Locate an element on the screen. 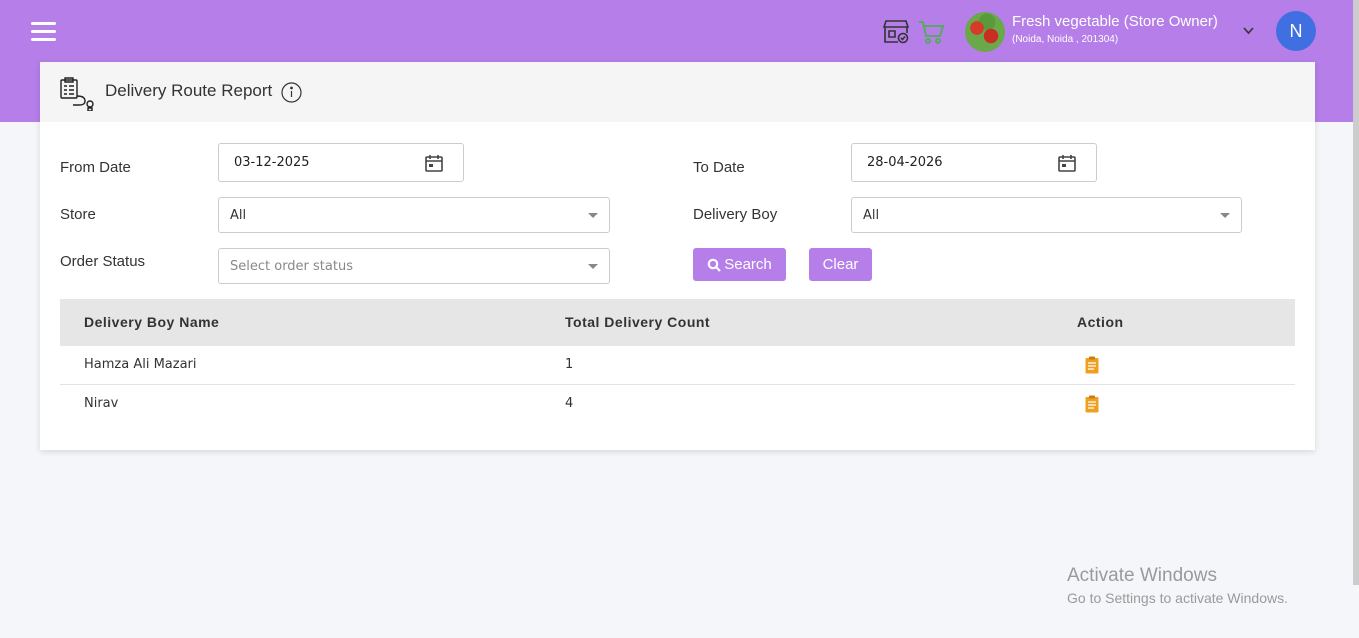 The width and height of the screenshot is (1359, 638). store-icon is located at coordinates (896, 31).